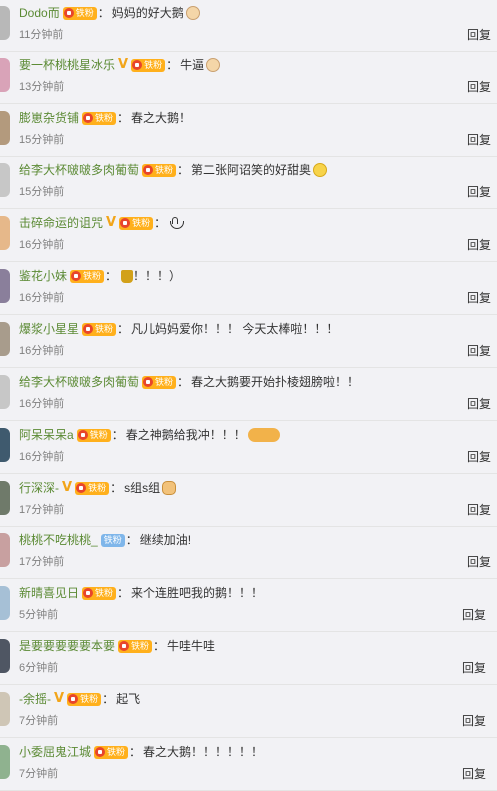 This screenshot has width=497, height=791. What do you see at coordinates (49, 118) in the screenshot?
I see `username-link: 膨崽杂货铺` at bounding box center [49, 118].